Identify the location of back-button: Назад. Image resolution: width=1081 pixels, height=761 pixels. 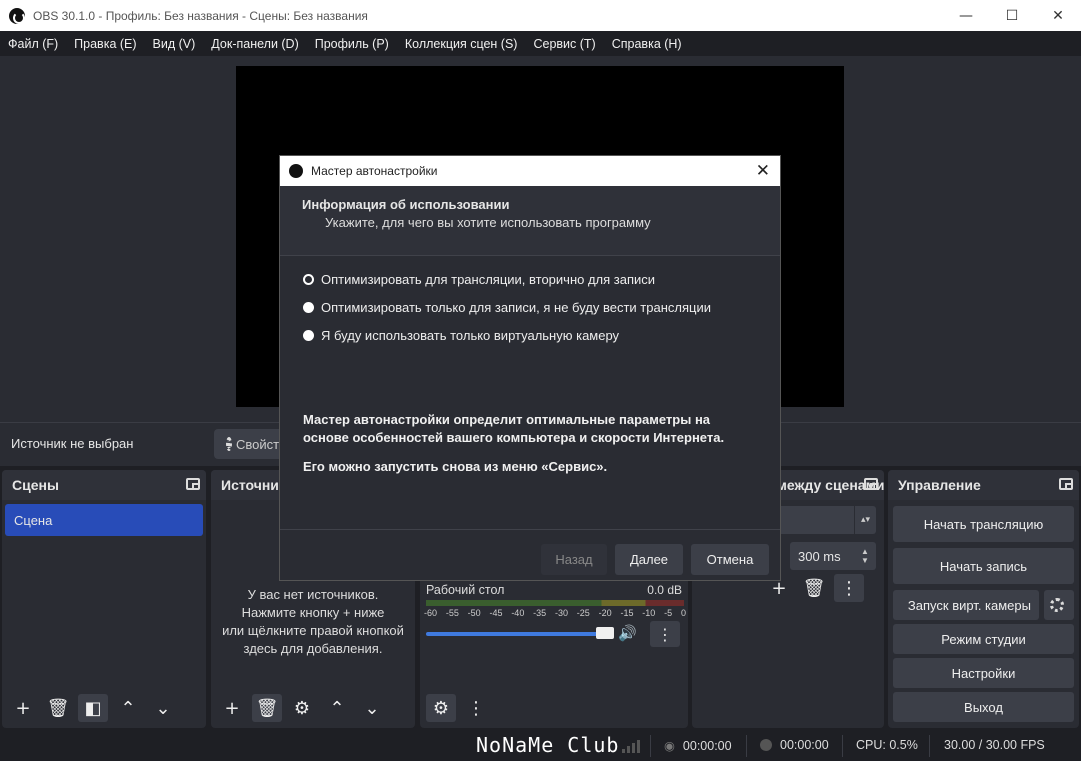
(574, 559).